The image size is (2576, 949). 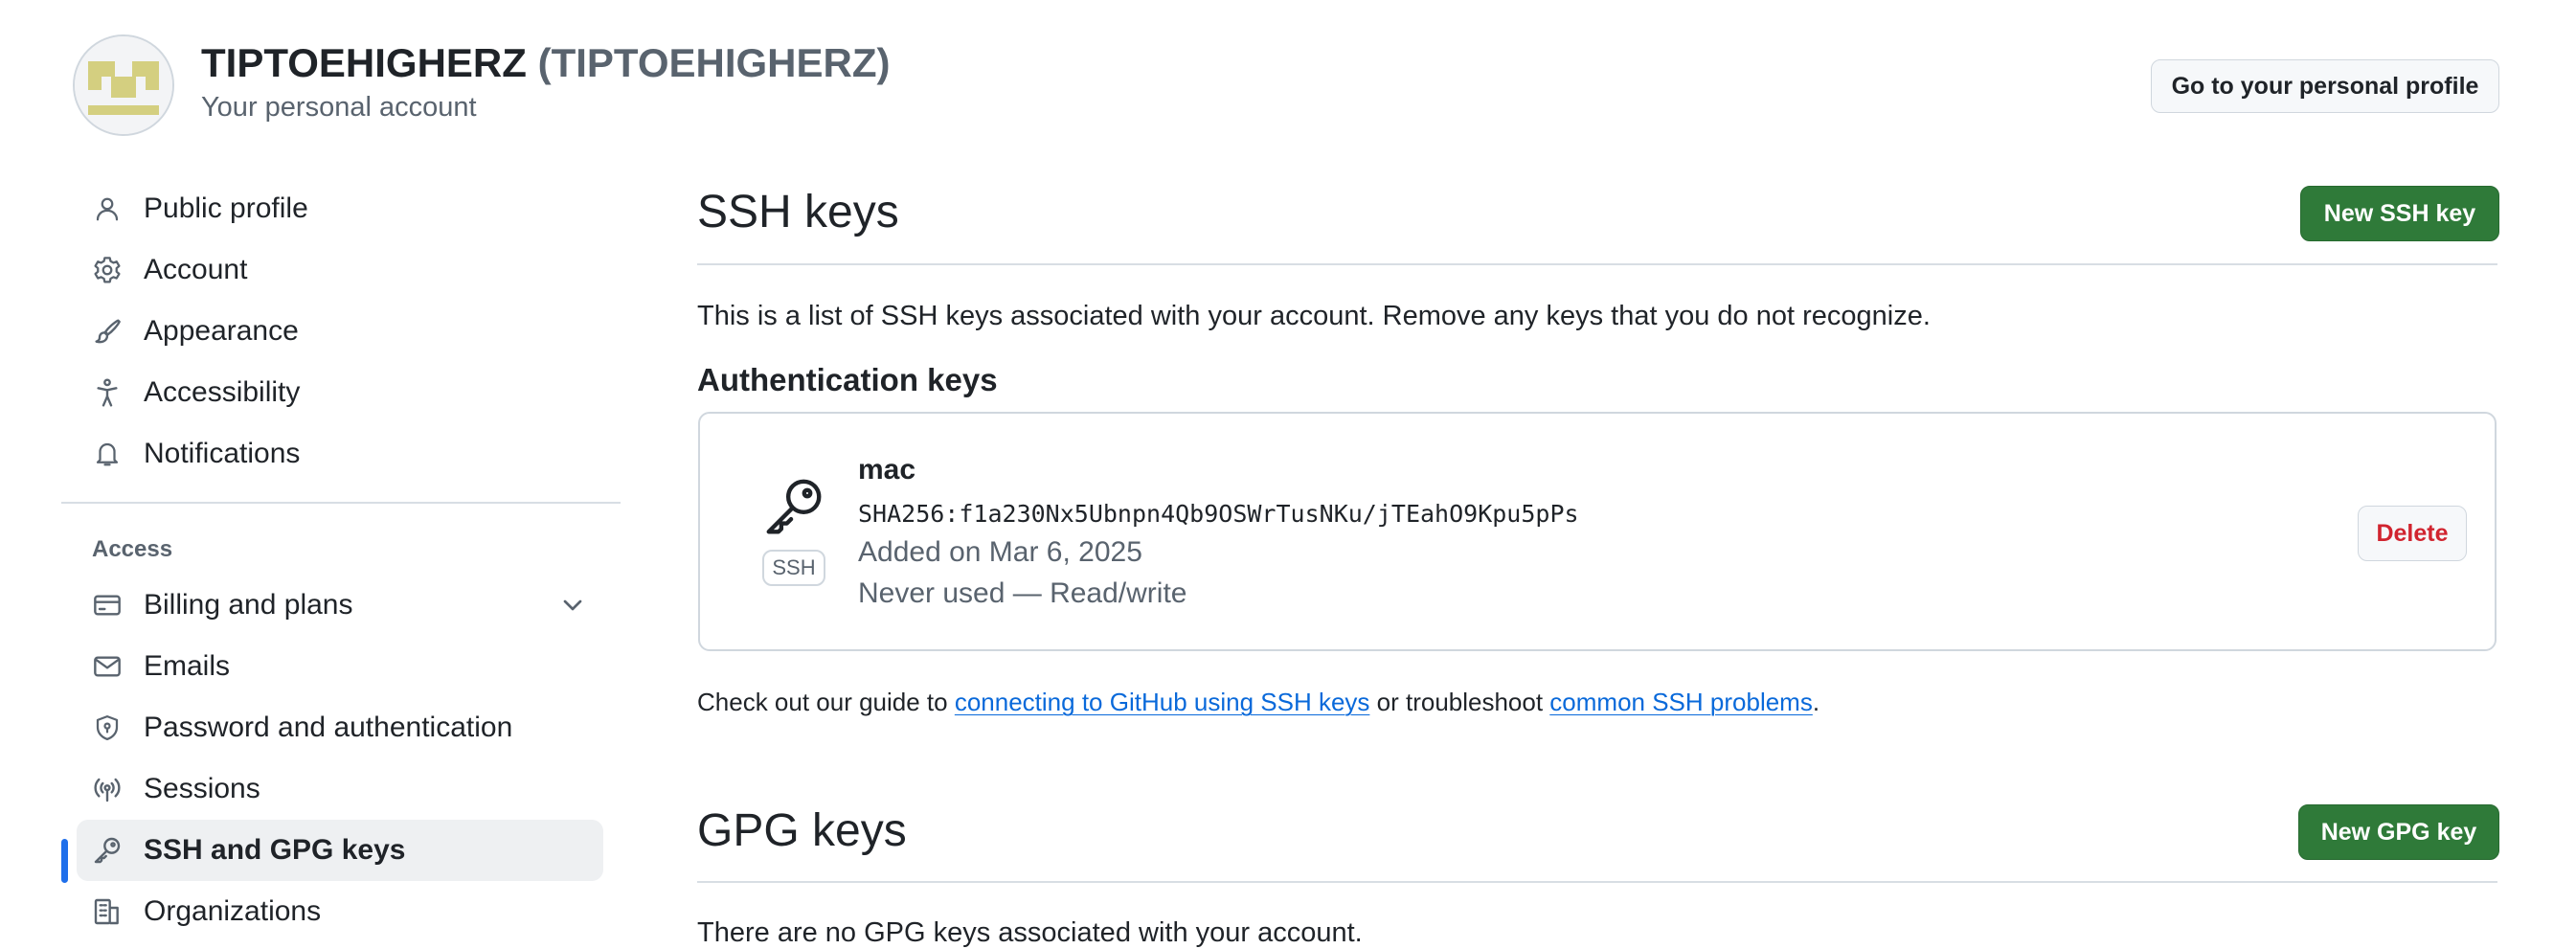 I want to click on account-subtitle: Your personal account, so click(x=339, y=107).